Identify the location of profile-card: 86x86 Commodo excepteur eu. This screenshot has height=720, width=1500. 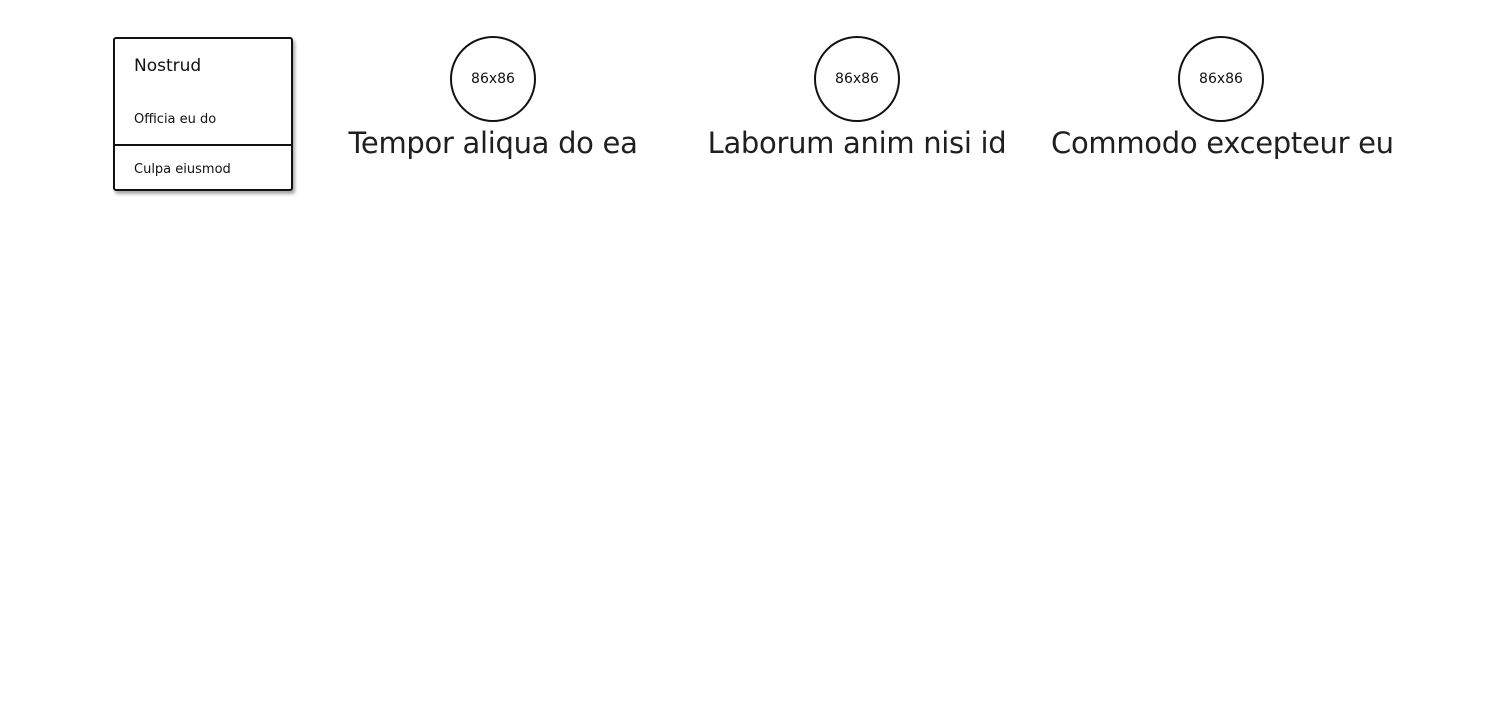
(1222, 98).